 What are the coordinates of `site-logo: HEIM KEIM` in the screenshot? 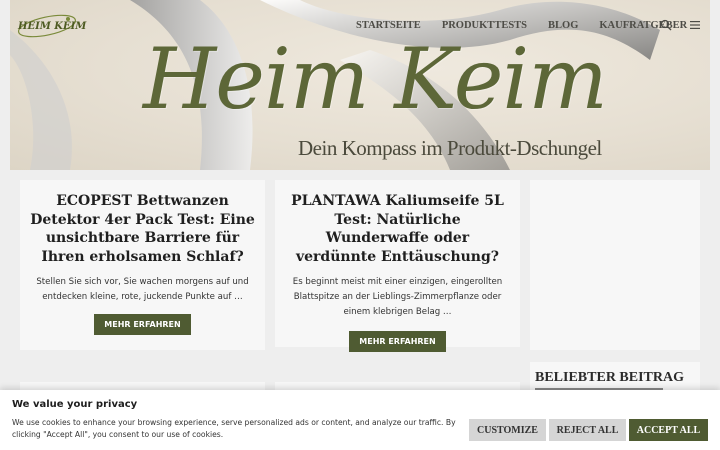 It's located at (51, 26).